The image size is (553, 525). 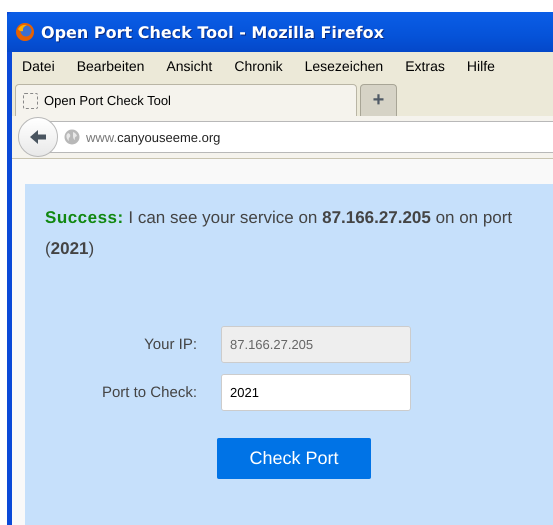 What do you see at coordinates (72, 137) in the screenshot?
I see `globe-icon` at bounding box center [72, 137].